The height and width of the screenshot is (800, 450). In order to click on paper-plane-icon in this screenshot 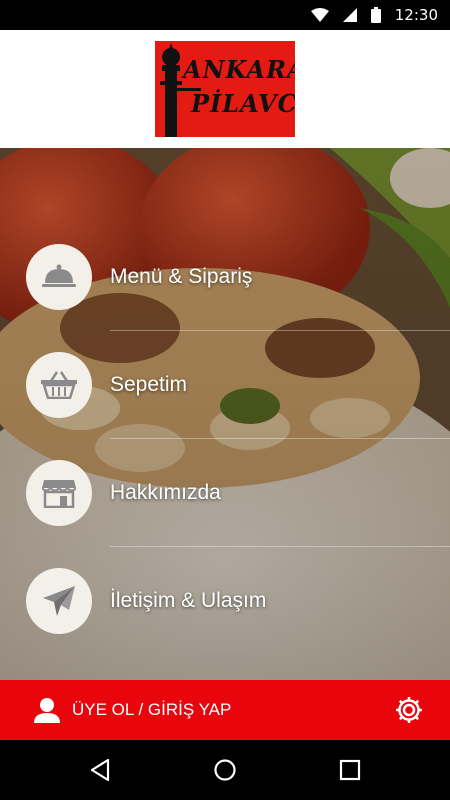, I will do `click(59, 601)`.